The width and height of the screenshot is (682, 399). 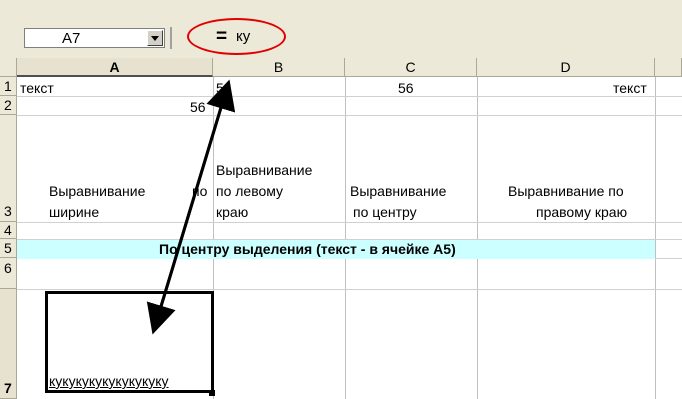 What do you see at coordinates (232, 212) in the screenshot?
I see `cell-b3-line3: краю` at bounding box center [232, 212].